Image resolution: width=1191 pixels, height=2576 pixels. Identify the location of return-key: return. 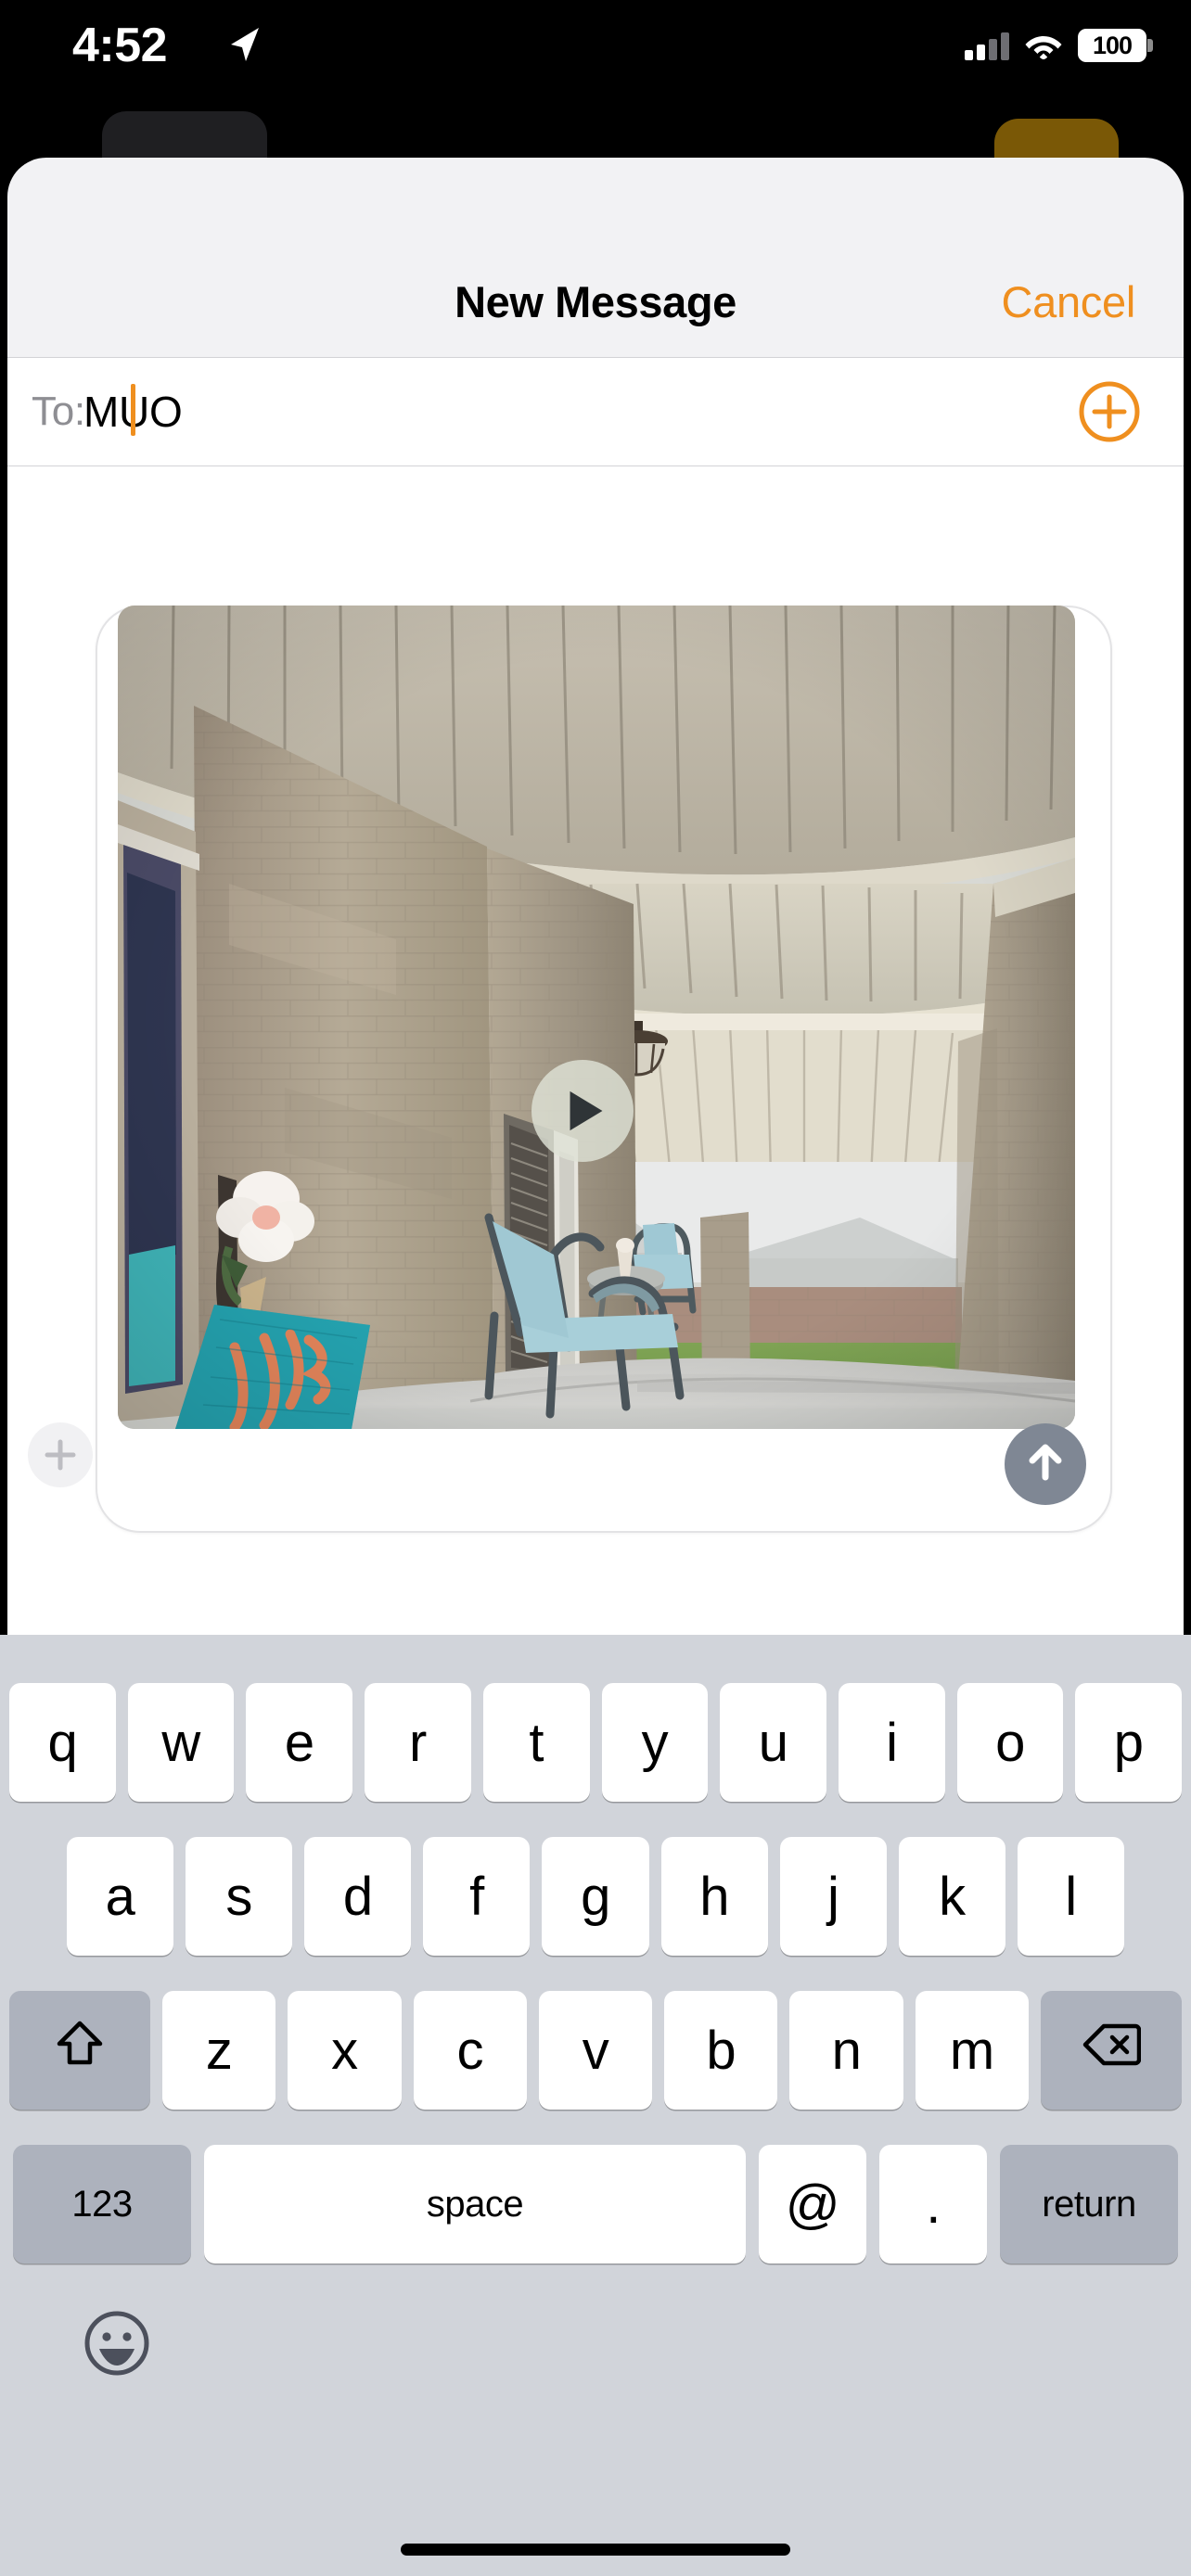
(1089, 2205).